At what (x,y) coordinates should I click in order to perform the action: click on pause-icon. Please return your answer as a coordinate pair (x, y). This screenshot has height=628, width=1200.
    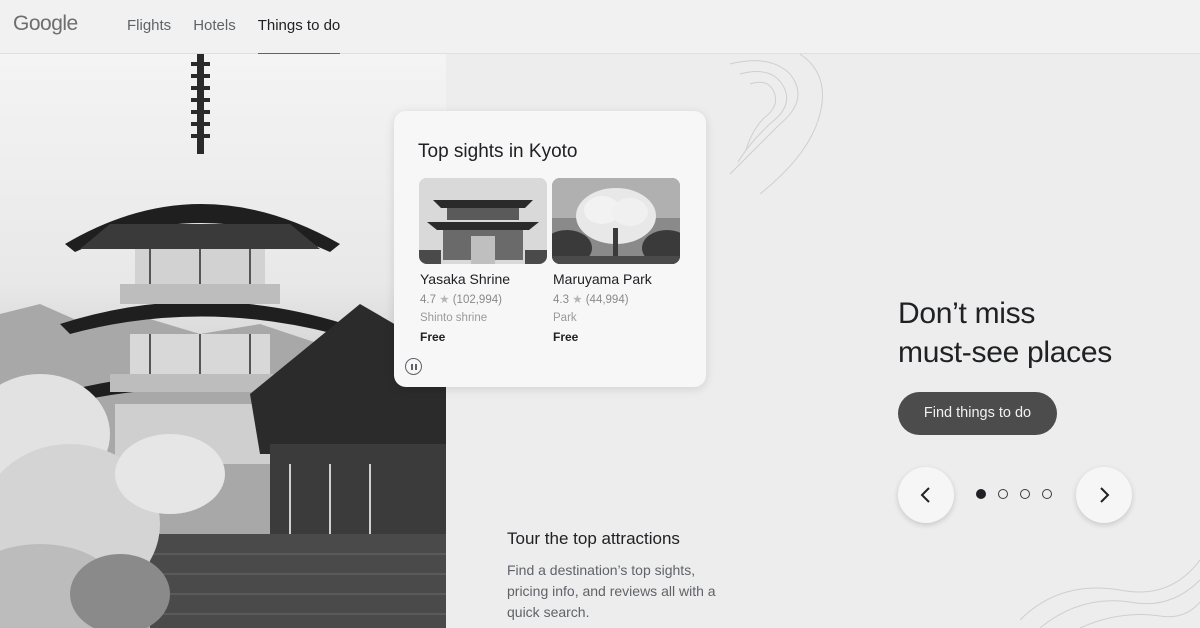
    Looking at the image, I should click on (413, 366).